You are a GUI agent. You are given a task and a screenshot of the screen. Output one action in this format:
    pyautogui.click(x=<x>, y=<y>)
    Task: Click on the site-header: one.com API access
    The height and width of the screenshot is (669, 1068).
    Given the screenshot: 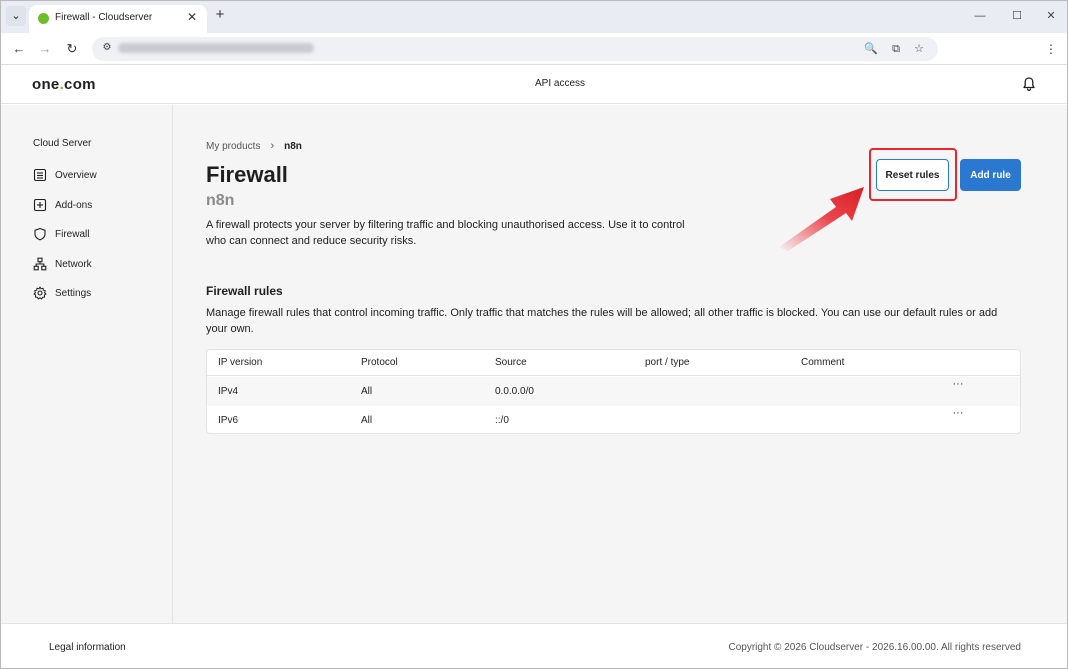 What is the action you would take?
    pyautogui.click(x=534, y=85)
    